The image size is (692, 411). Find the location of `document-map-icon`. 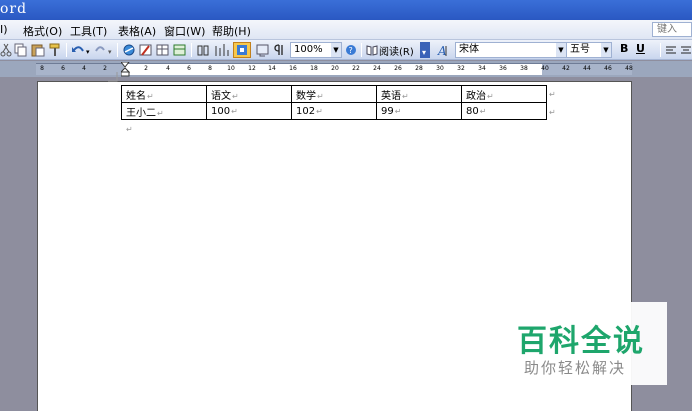

document-map-icon is located at coordinates (242, 50).